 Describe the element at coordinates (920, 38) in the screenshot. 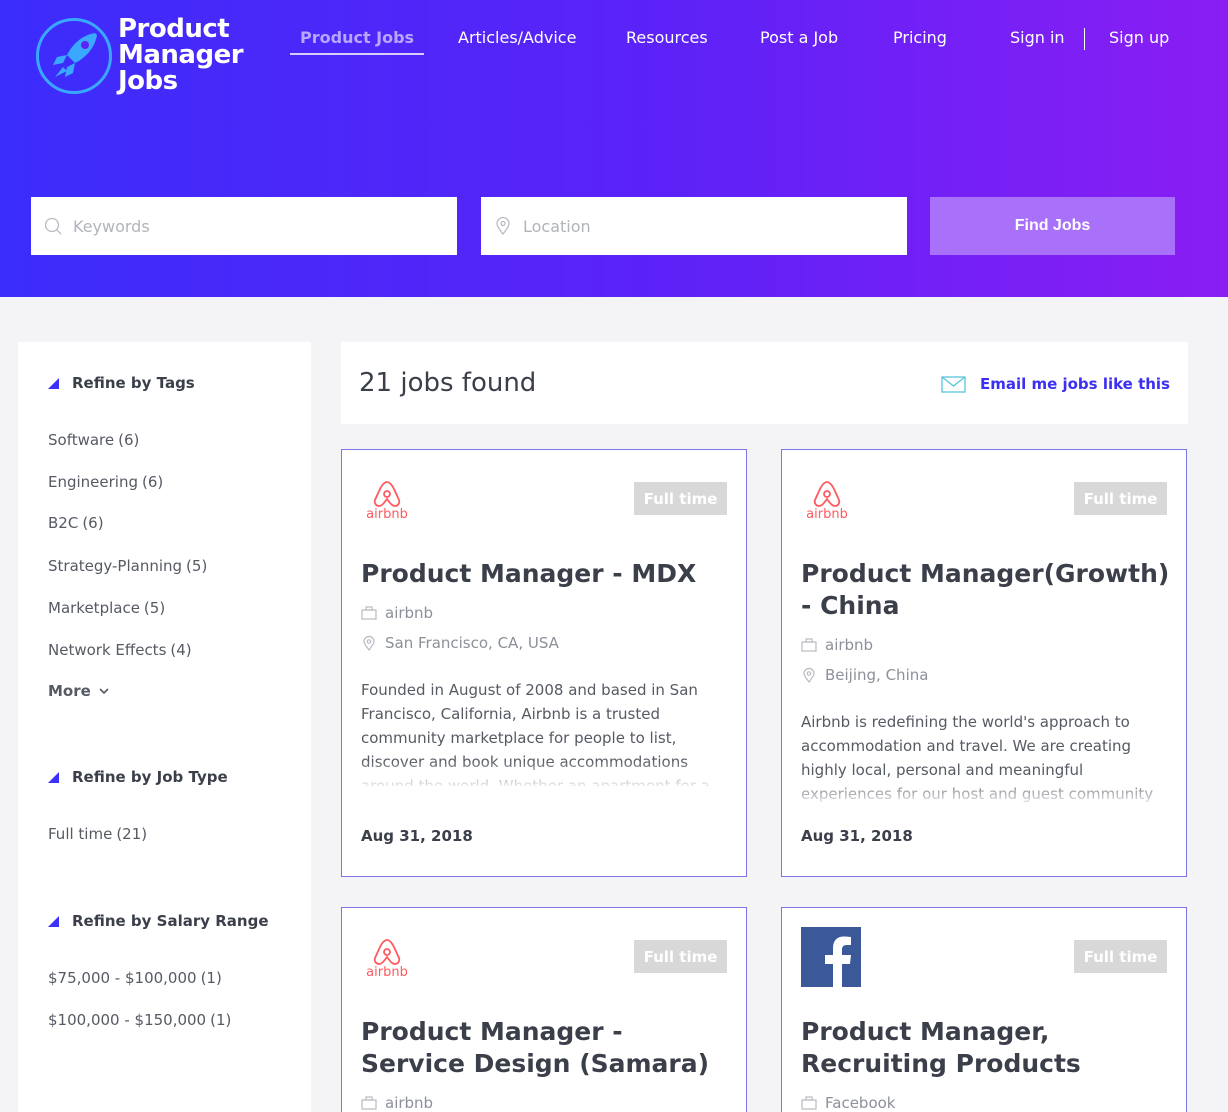

I see `nav-pricing: Pricing` at that location.